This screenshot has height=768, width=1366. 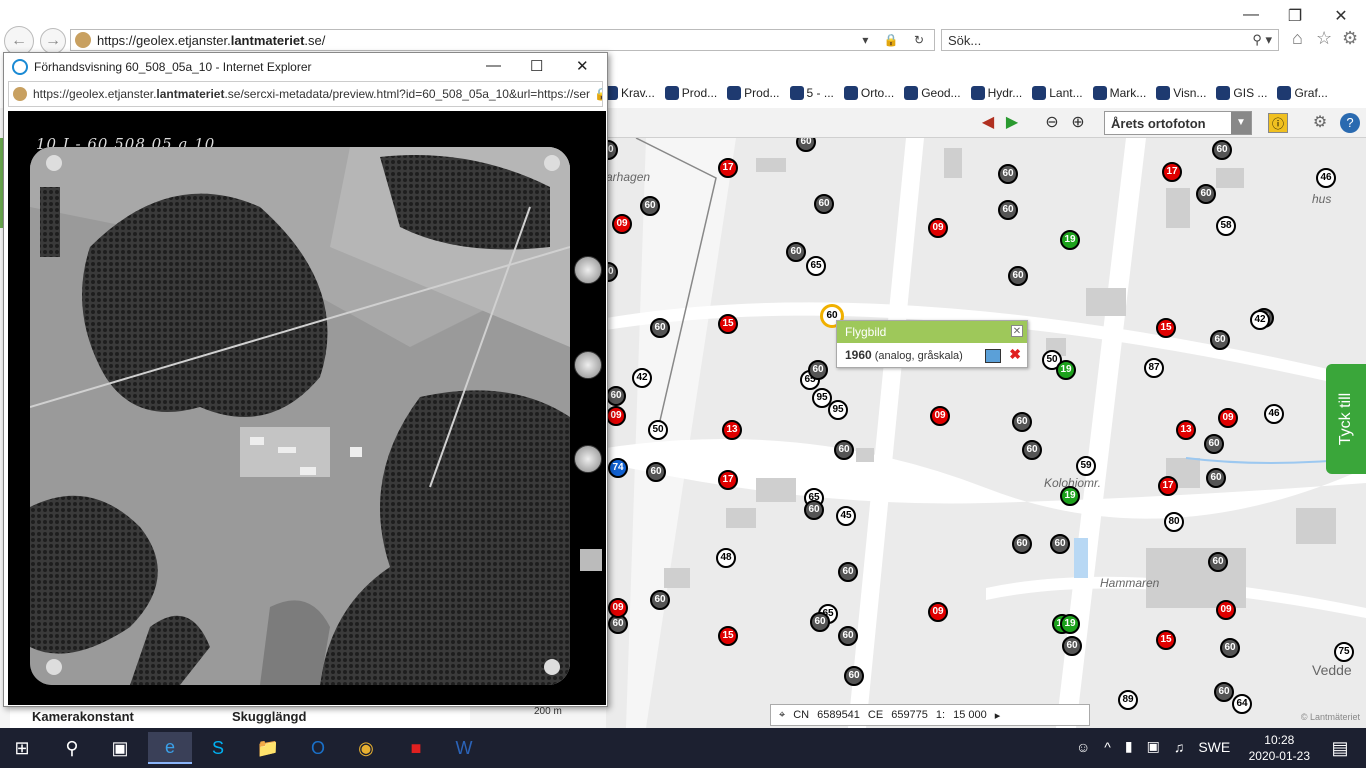 What do you see at coordinates (1083, 747) in the screenshot?
I see `people-icon: ☺` at bounding box center [1083, 747].